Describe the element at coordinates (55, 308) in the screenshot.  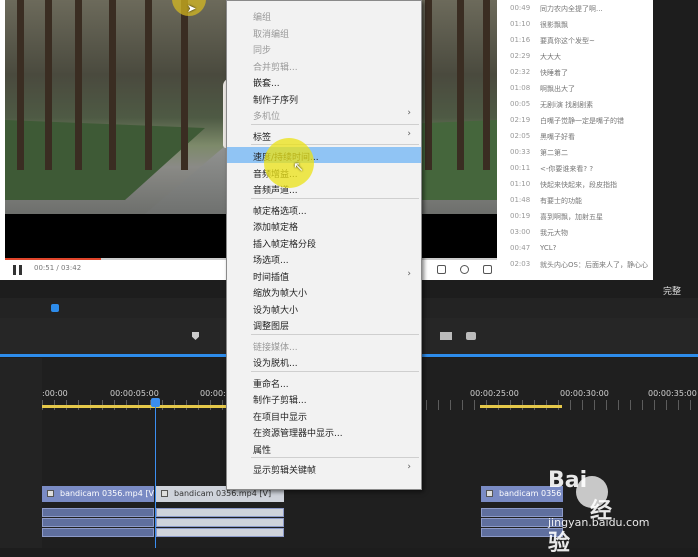
I see `source-playhead` at that location.